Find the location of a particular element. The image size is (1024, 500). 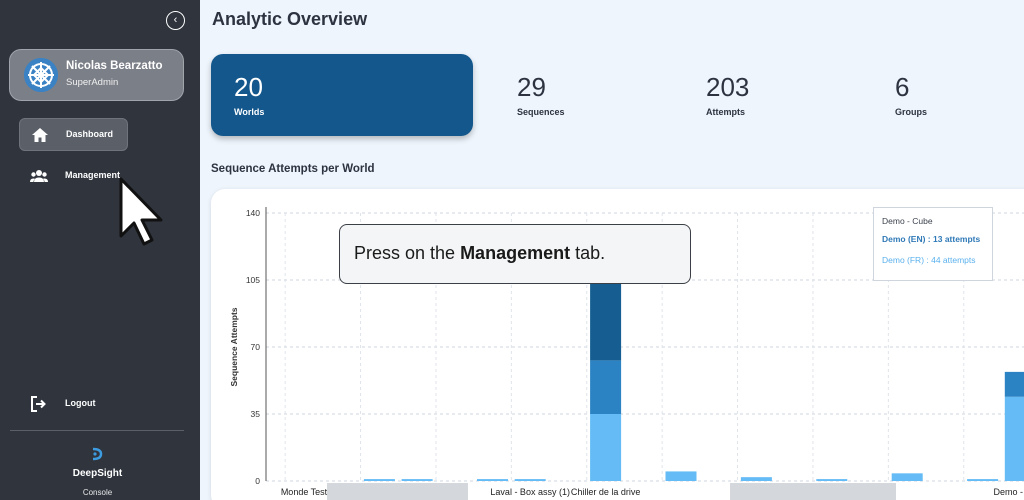

avatar is located at coordinates (41, 75).